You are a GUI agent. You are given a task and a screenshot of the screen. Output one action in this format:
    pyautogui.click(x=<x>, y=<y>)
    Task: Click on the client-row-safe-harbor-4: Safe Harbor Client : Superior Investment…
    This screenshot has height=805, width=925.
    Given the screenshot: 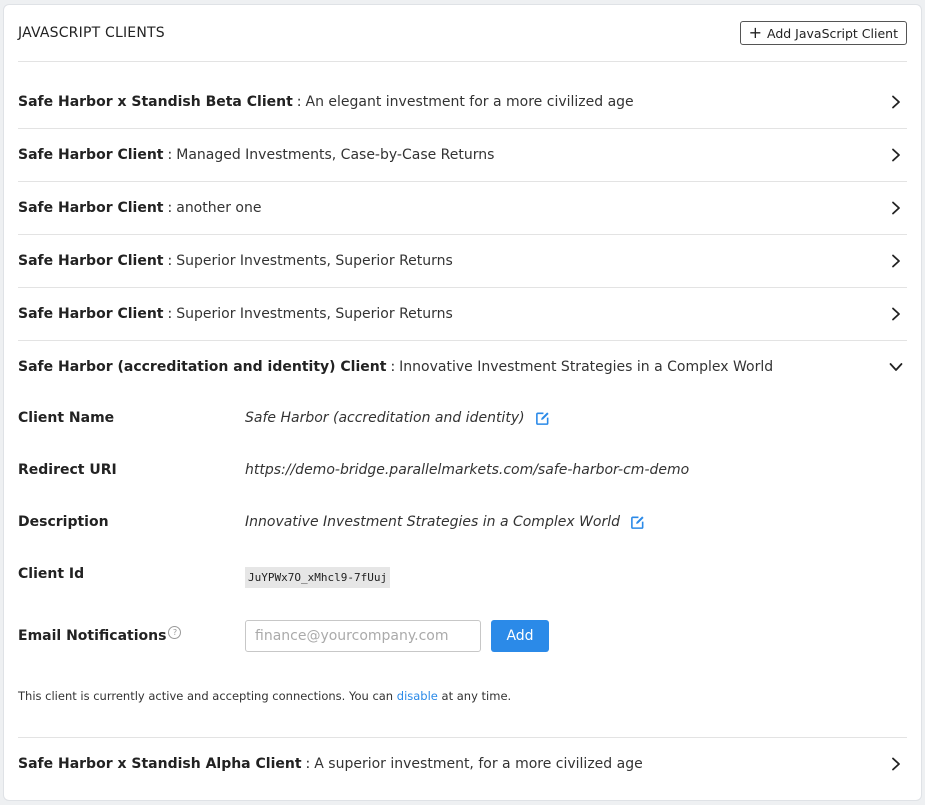 What is the action you would take?
    pyautogui.click(x=462, y=314)
    